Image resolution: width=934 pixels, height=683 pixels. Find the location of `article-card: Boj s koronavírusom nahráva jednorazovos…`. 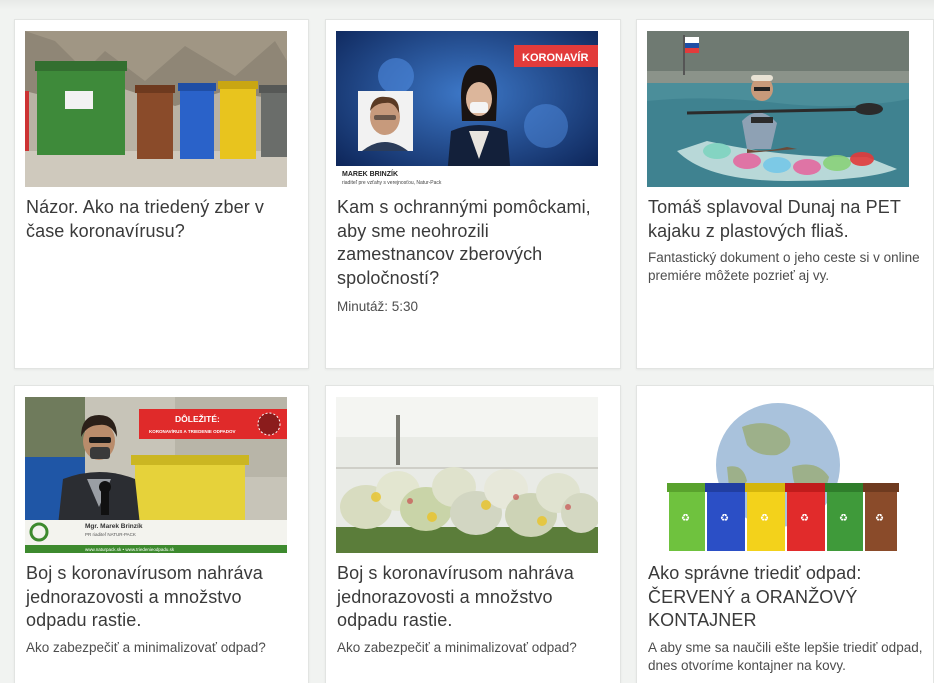

article-card: Boj s koronavírusom nahráva jednorazovos… is located at coordinates (473, 534).